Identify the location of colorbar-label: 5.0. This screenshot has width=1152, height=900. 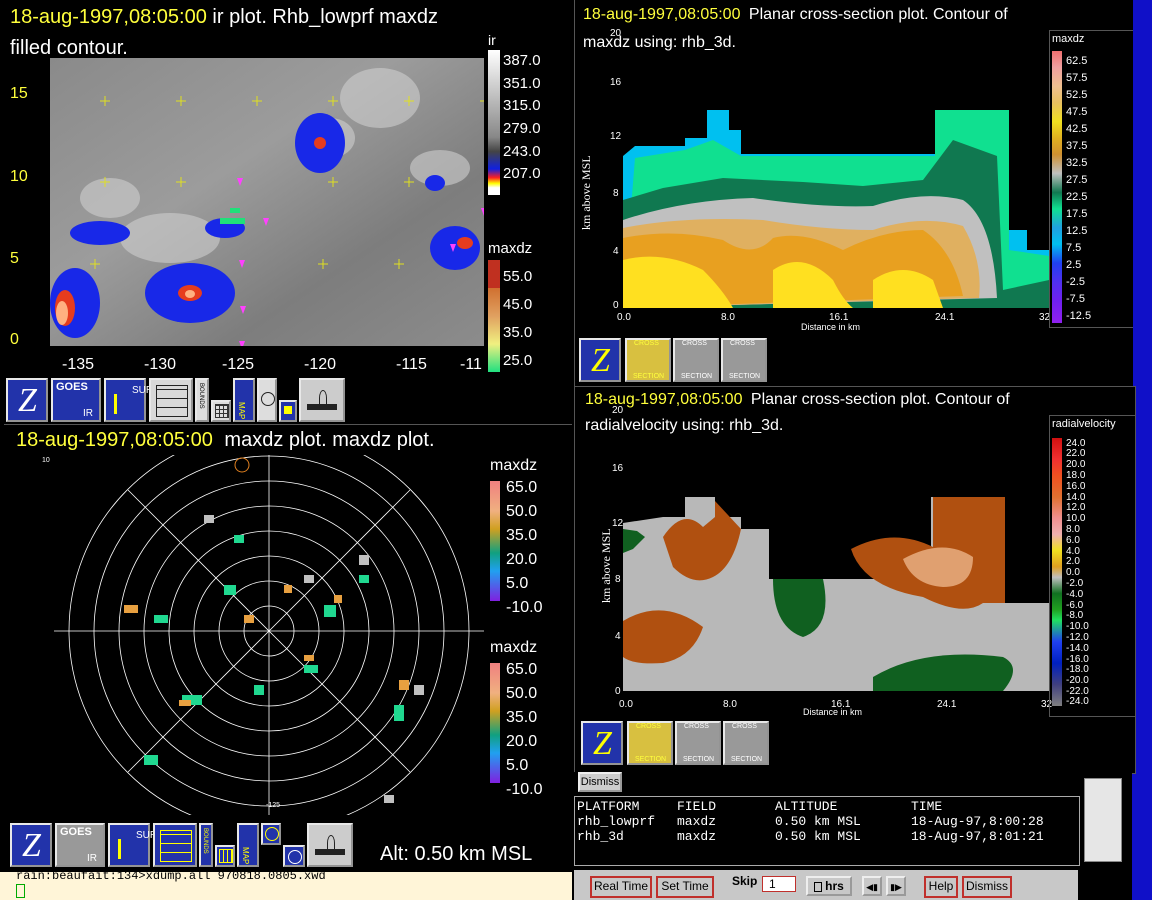
(517, 583).